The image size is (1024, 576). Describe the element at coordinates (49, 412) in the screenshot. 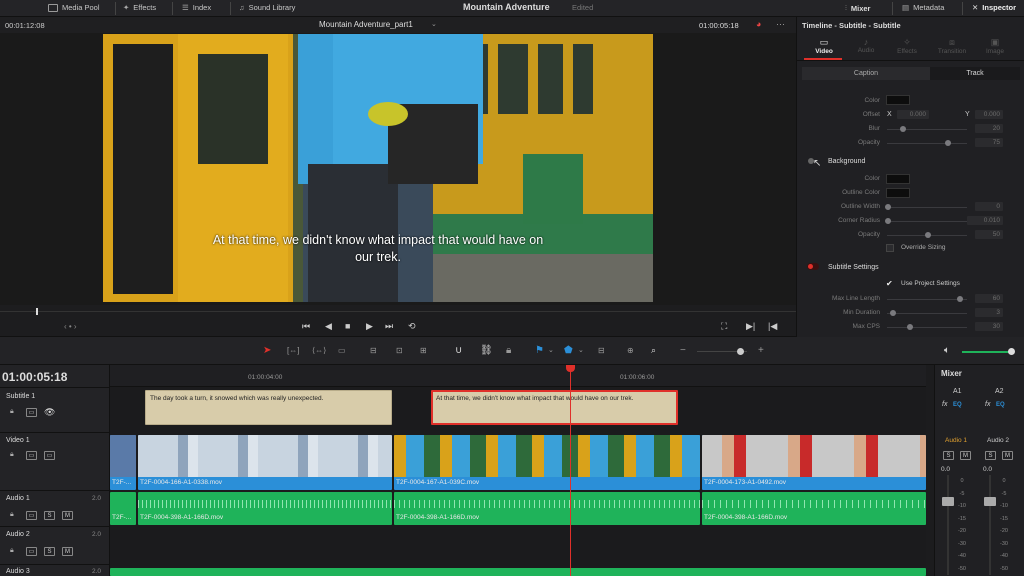

I see `eye-icon: 👁︎` at that location.